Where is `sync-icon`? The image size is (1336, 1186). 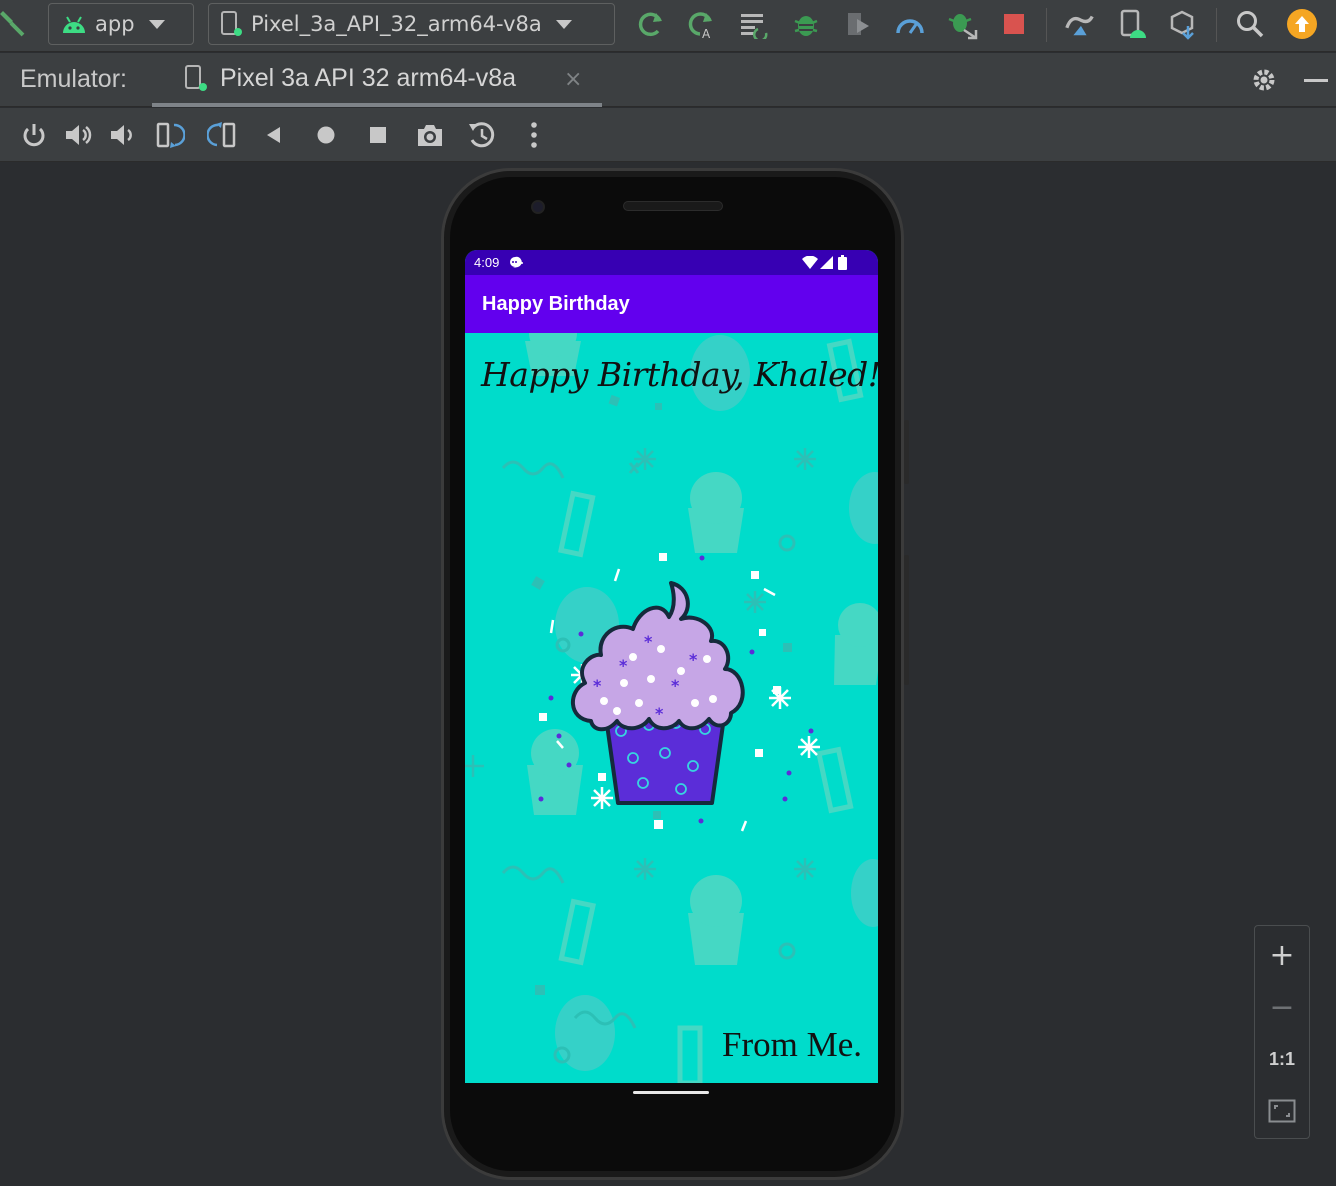
sync-icon is located at coordinates (1080, 24).